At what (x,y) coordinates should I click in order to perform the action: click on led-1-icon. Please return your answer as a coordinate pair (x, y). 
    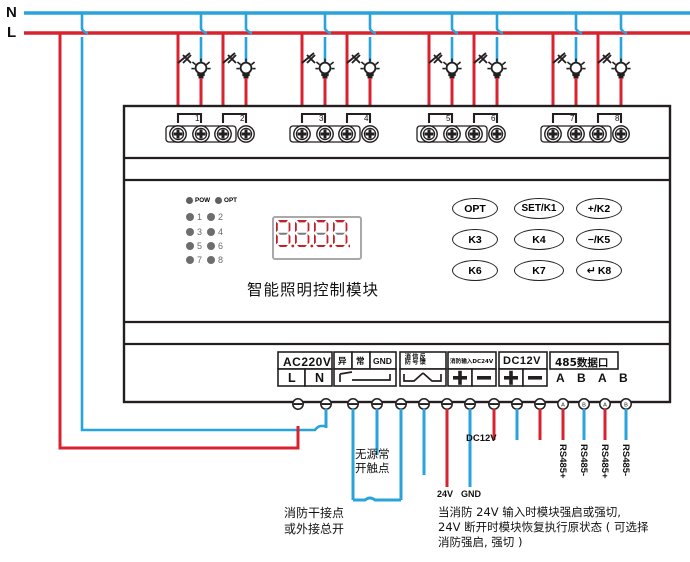
    Looking at the image, I should click on (190, 216).